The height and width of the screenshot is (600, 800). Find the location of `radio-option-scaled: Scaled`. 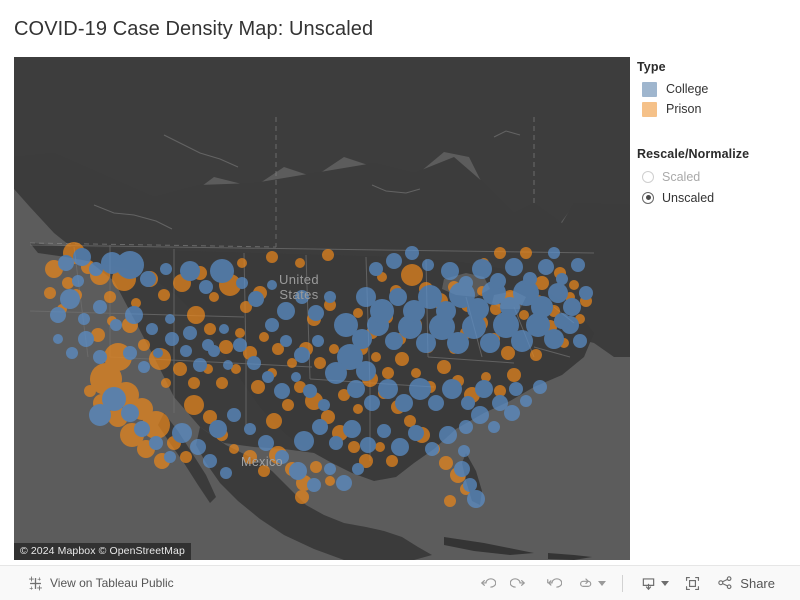

radio-option-scaled: Scaled is located at coordinates (714, 176).